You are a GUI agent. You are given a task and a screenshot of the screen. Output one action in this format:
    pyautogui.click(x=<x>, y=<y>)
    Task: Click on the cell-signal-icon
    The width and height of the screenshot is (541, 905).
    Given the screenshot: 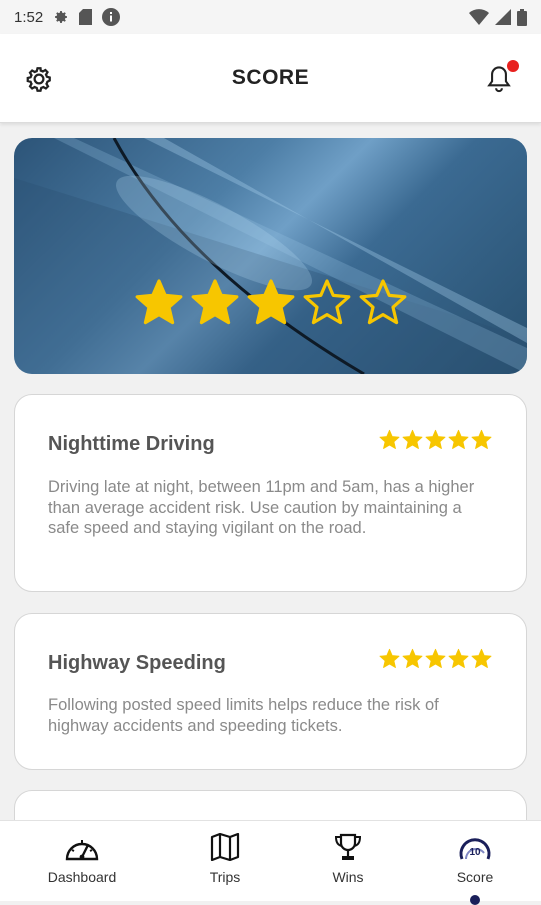 What is the action you would take?
    pyautogui.click(x=503, y=17)
    